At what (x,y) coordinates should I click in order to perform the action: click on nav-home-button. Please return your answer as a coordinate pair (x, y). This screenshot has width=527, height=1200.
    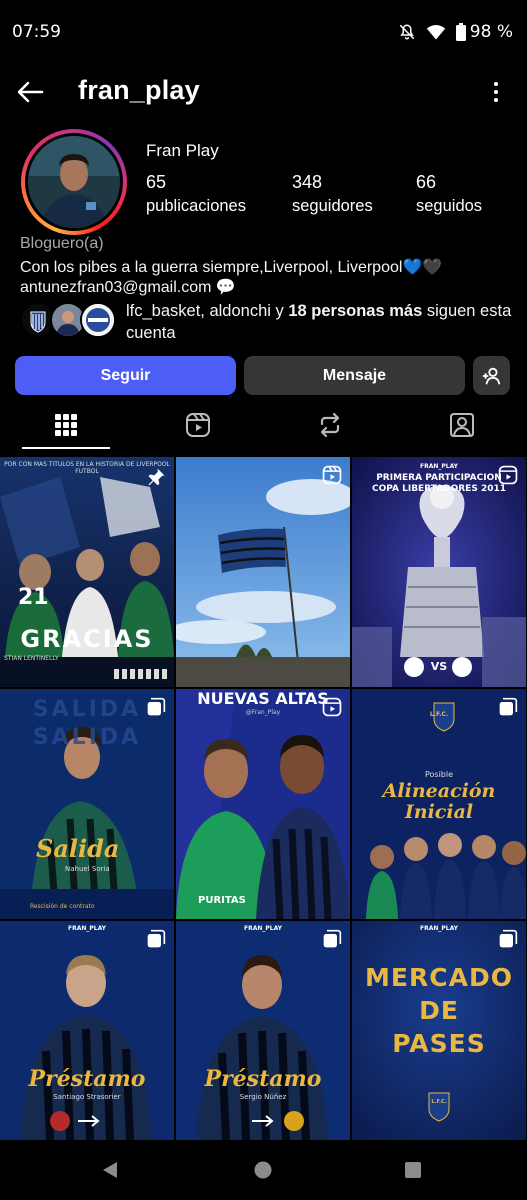
    Looking at the image, I should click on (263, 1172).